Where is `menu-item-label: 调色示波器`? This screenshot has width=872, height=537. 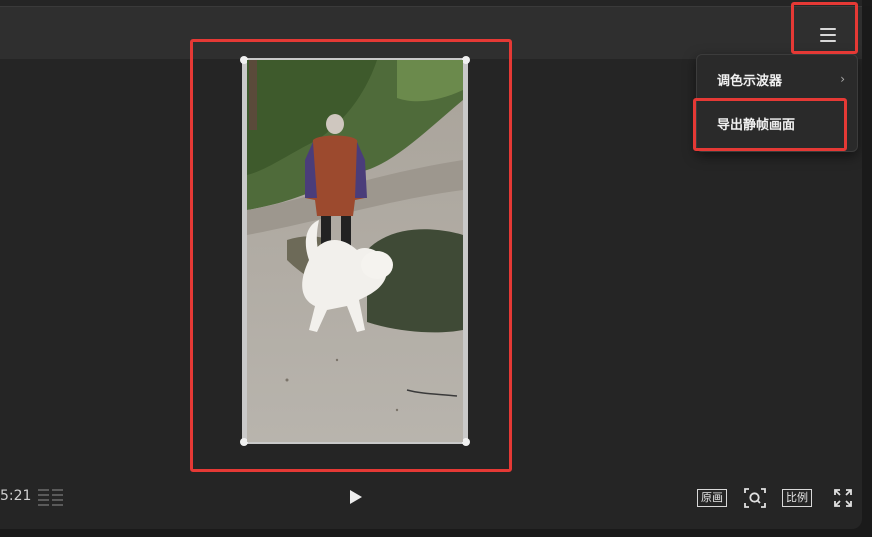
menu-item-label: 调色示波器 is located at coordinates (750, 81).